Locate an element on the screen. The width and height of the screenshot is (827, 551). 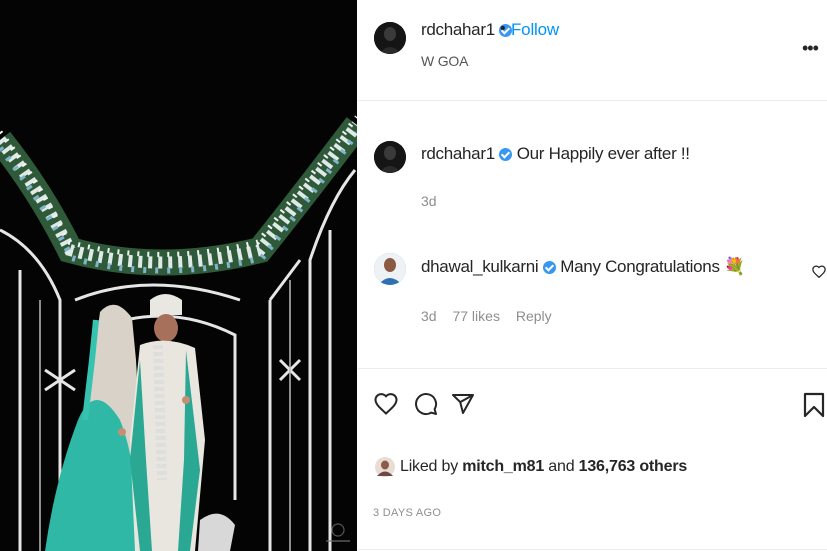
liked-by-conj: and is located at coordinates (561, 466).